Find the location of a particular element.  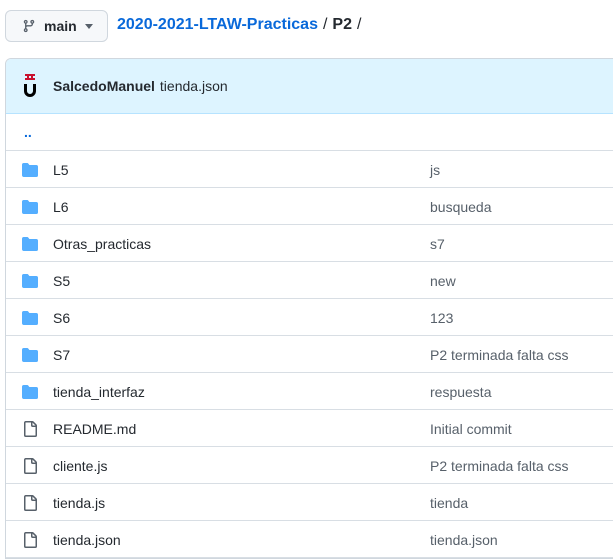

commit-message-link: respuesta is located at coordinates (460, 392).